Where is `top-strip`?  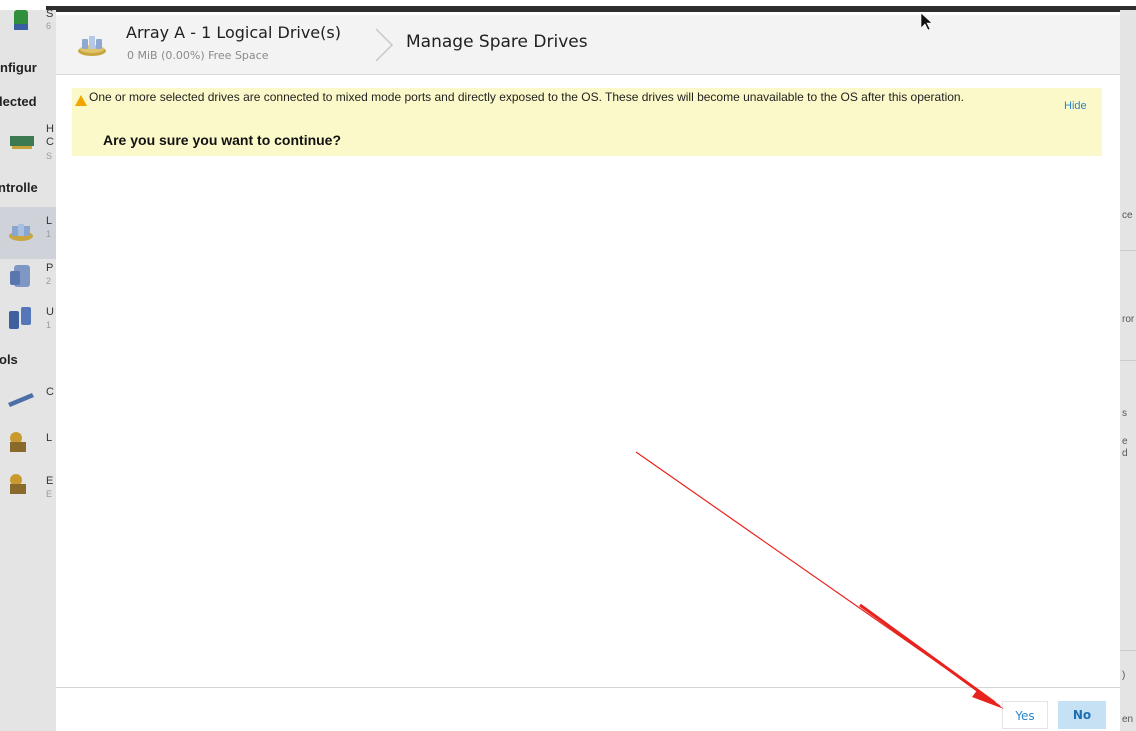
top-strip is located at coordinates (568, 6).